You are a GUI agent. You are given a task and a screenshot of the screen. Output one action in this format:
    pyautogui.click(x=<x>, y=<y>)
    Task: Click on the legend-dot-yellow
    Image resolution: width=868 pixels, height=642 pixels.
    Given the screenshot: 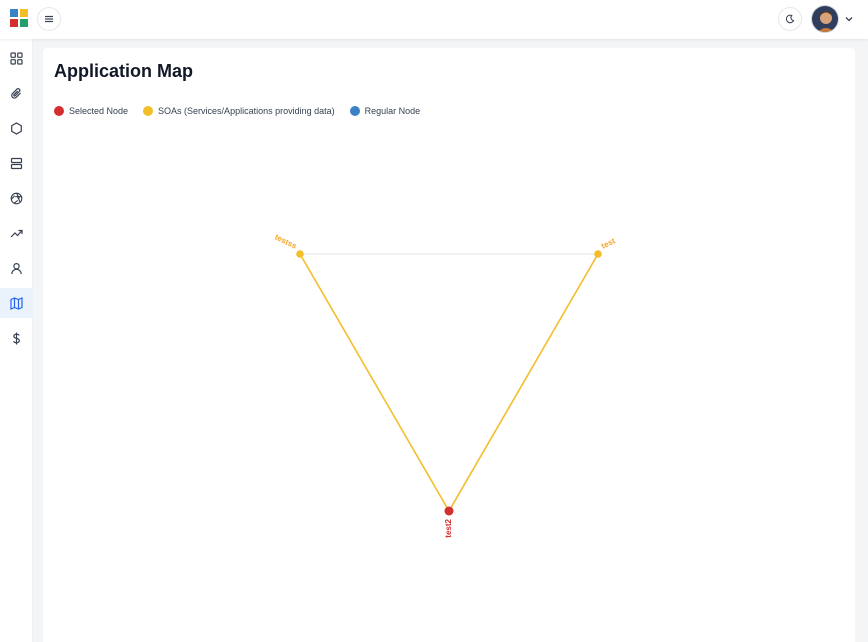 What is the action you would take?
    pyautogui.click(x=148, y=111)
    